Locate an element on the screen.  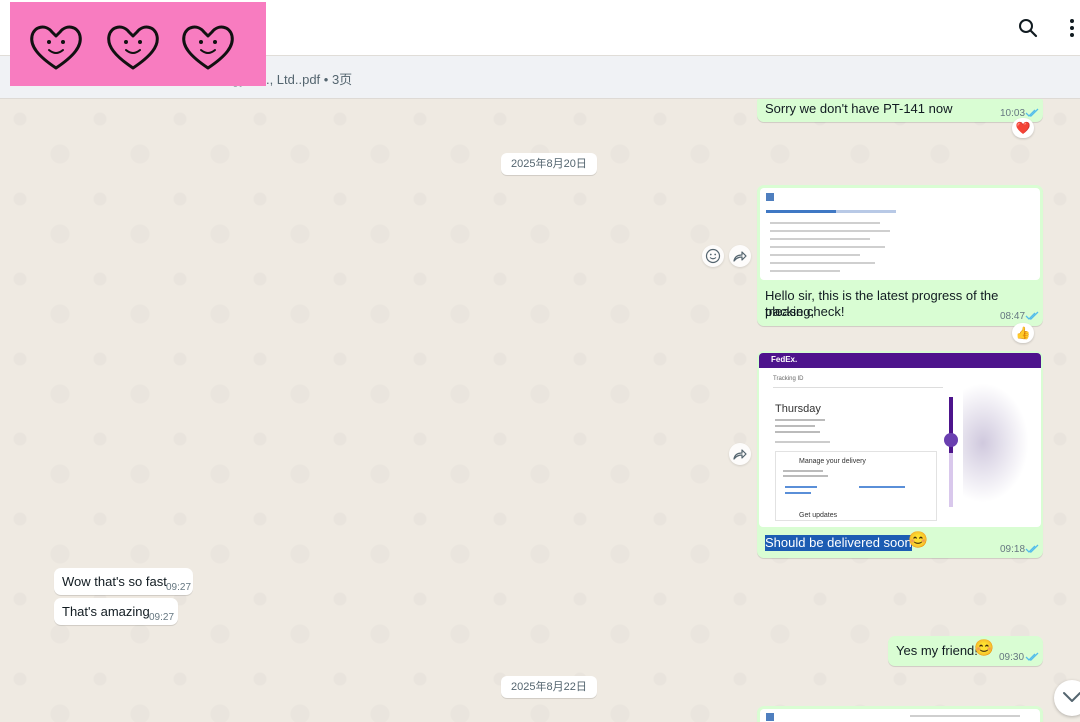
manage-delivery-label: Manage your delivery is located at coordinates (832, 461).